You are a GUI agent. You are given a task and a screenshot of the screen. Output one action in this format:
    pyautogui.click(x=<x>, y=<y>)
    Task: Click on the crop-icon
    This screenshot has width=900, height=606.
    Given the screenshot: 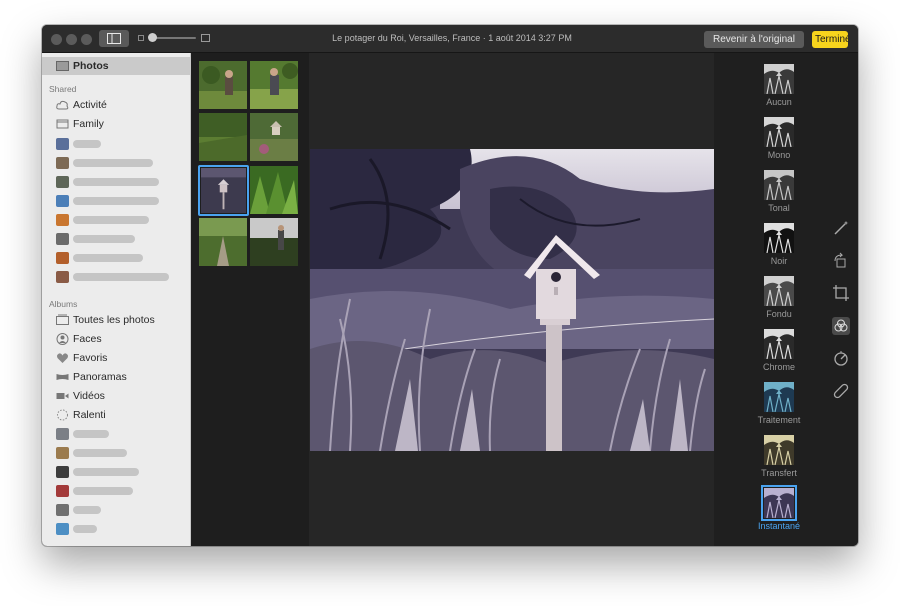 What is the action you would take?
    pyautogui.click(x=841, y=293)
    